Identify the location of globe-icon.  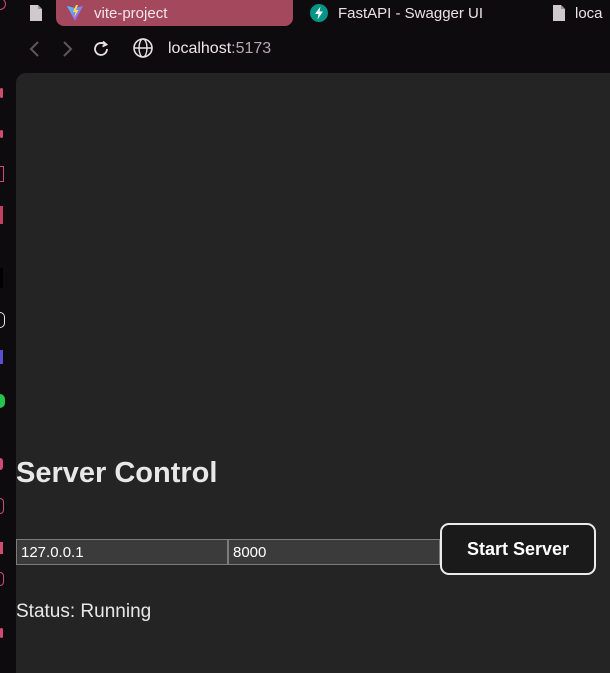
(143, 48).